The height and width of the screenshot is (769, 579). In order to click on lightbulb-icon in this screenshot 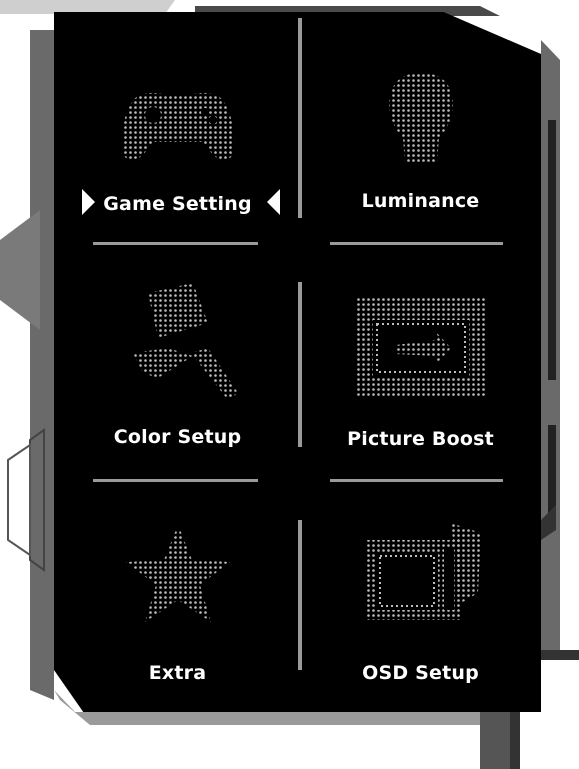, I will do `click(420, 118)`.